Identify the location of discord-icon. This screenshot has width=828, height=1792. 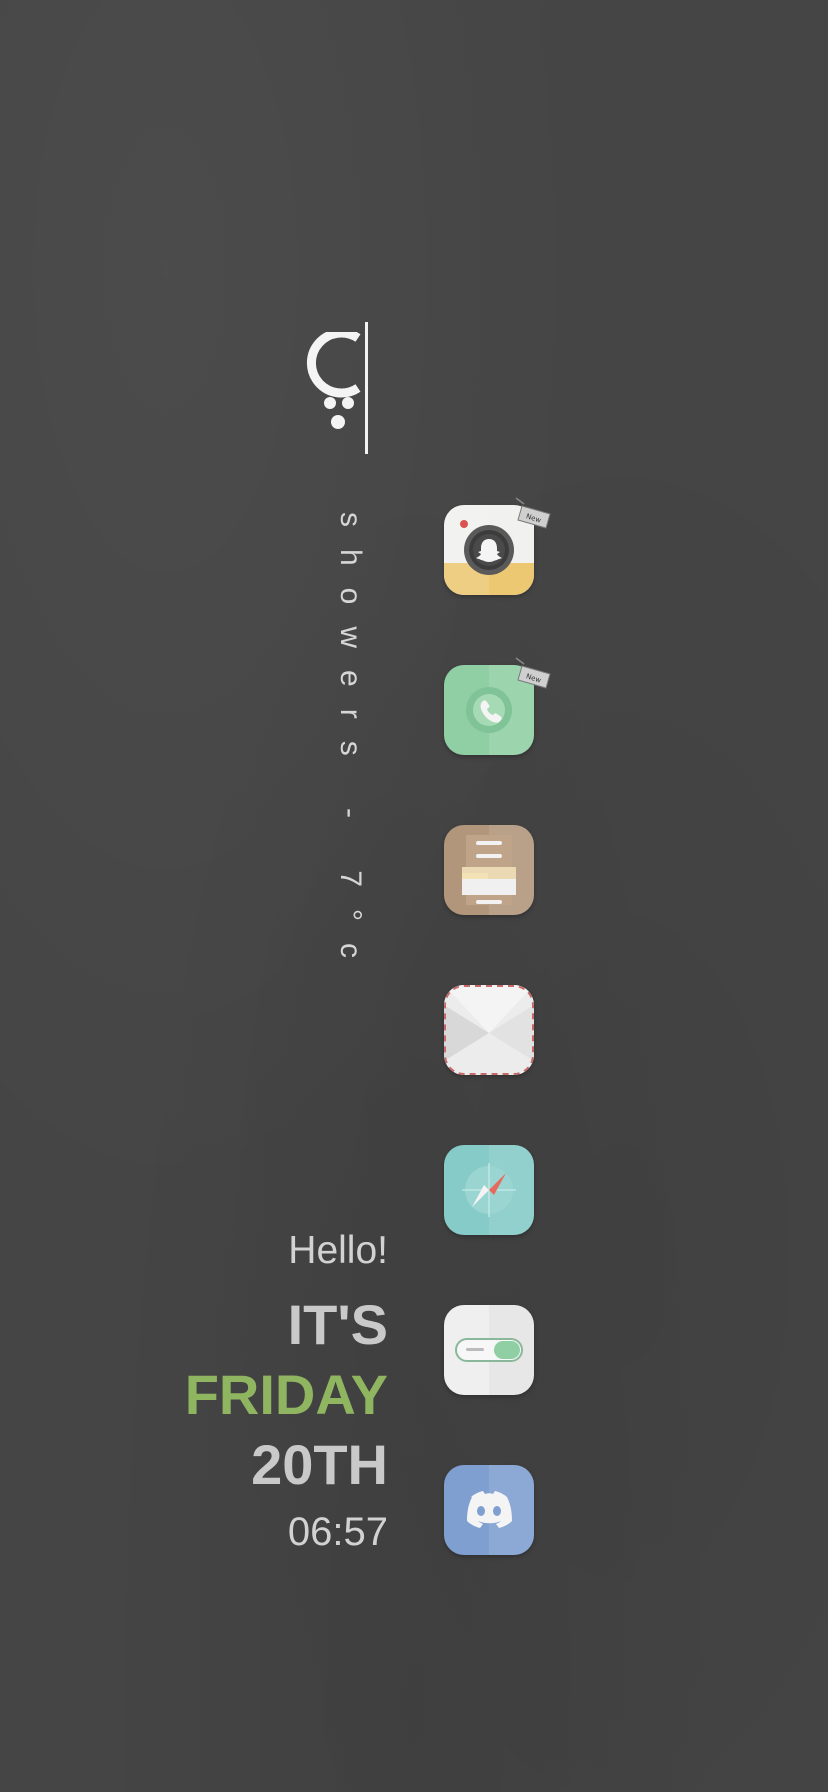
(489, 1510).